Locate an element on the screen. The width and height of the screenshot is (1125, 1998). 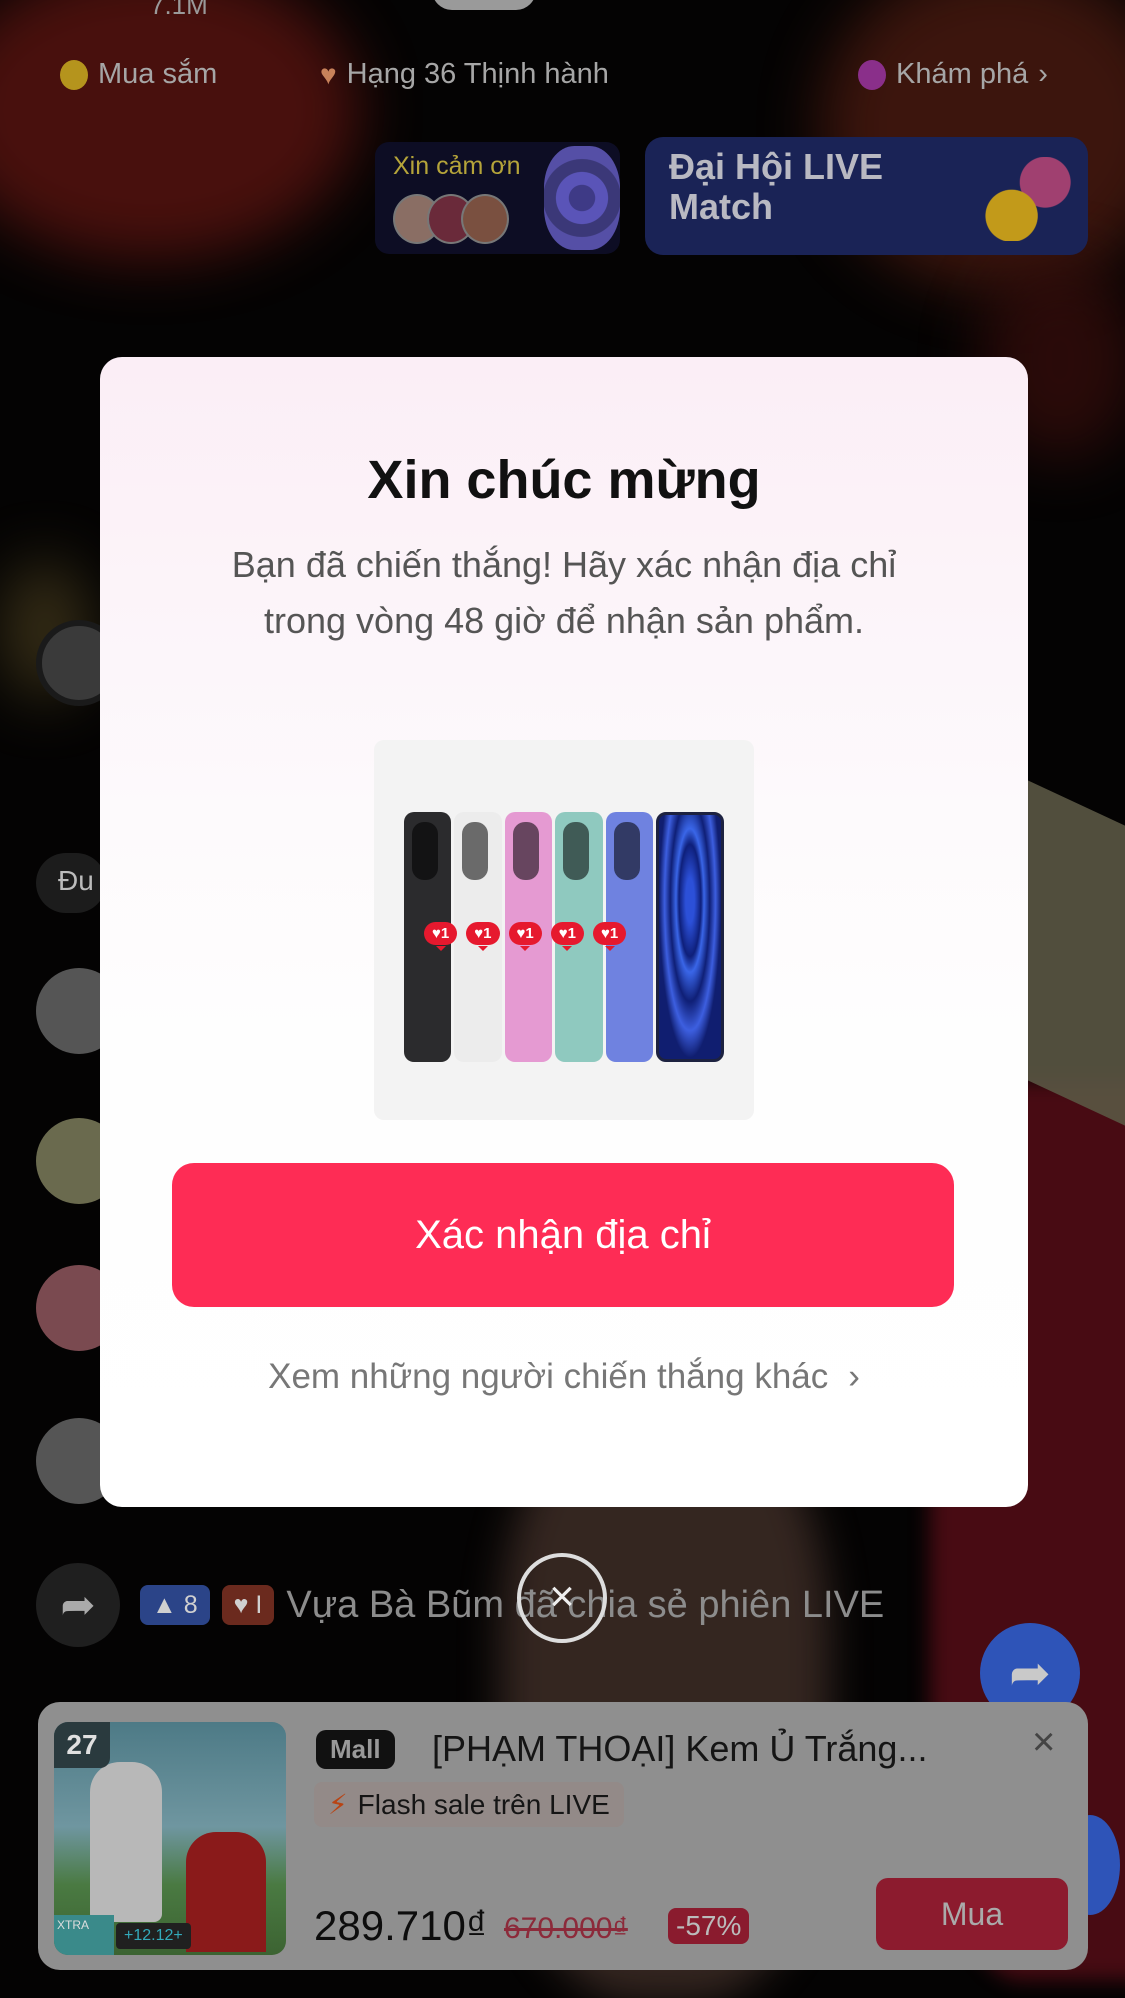
tag-label: Khám phá is located at coordinates (962, 74).